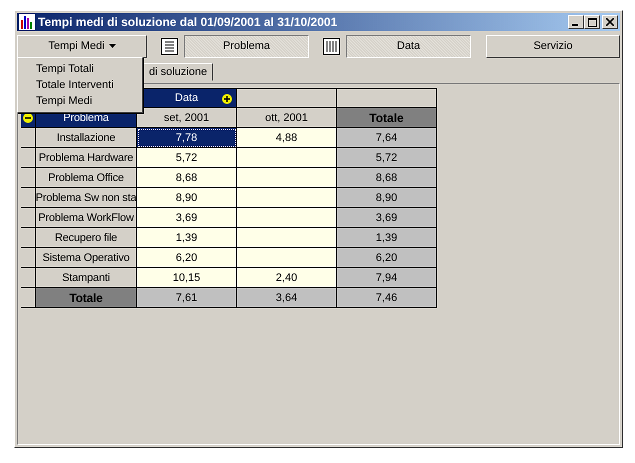 The image size is (635, 463). I want to click on row-header: Installazione, so click(86, 138).